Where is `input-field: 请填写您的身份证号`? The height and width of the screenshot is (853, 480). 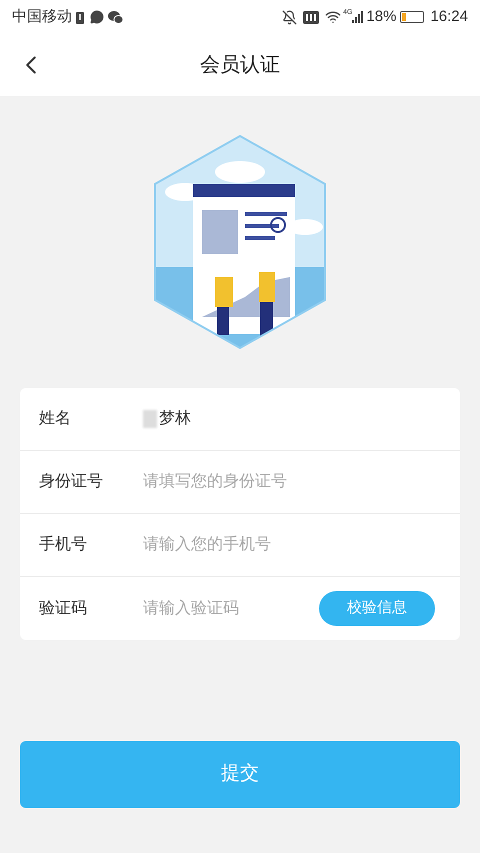
input-field: 请填写您的身份证号 is located at coordinates (289, 482).